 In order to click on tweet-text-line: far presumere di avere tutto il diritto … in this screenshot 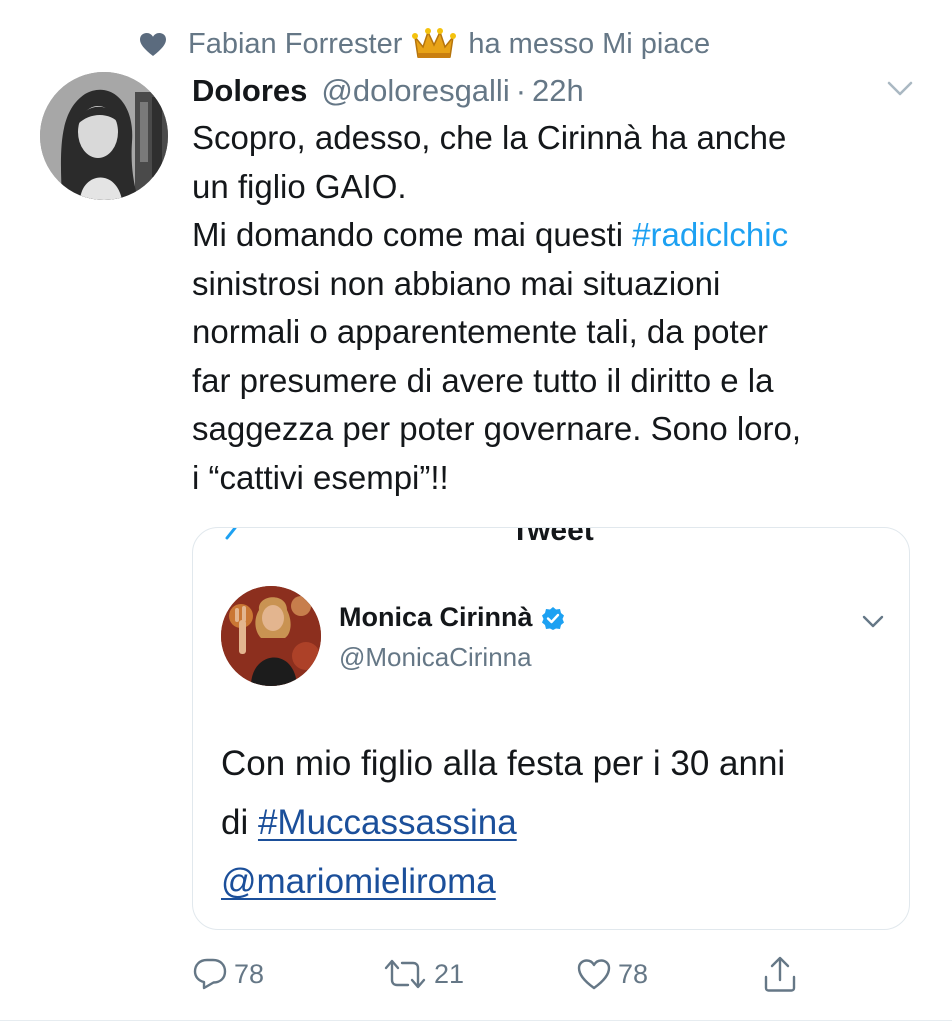, I will do `click(483, 380)`.